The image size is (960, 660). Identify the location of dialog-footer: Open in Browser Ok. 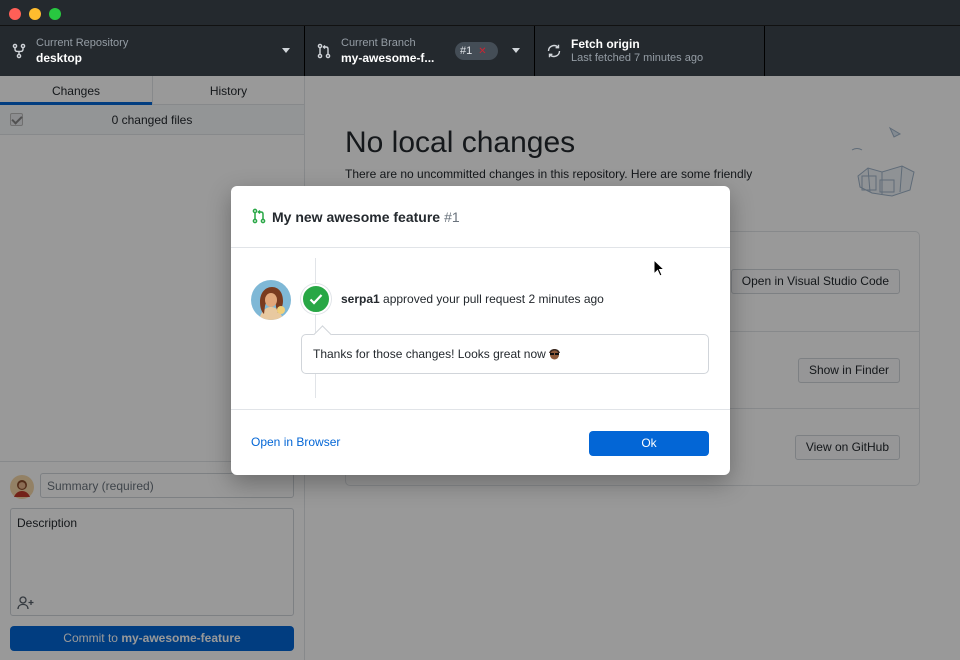
(480, 442).